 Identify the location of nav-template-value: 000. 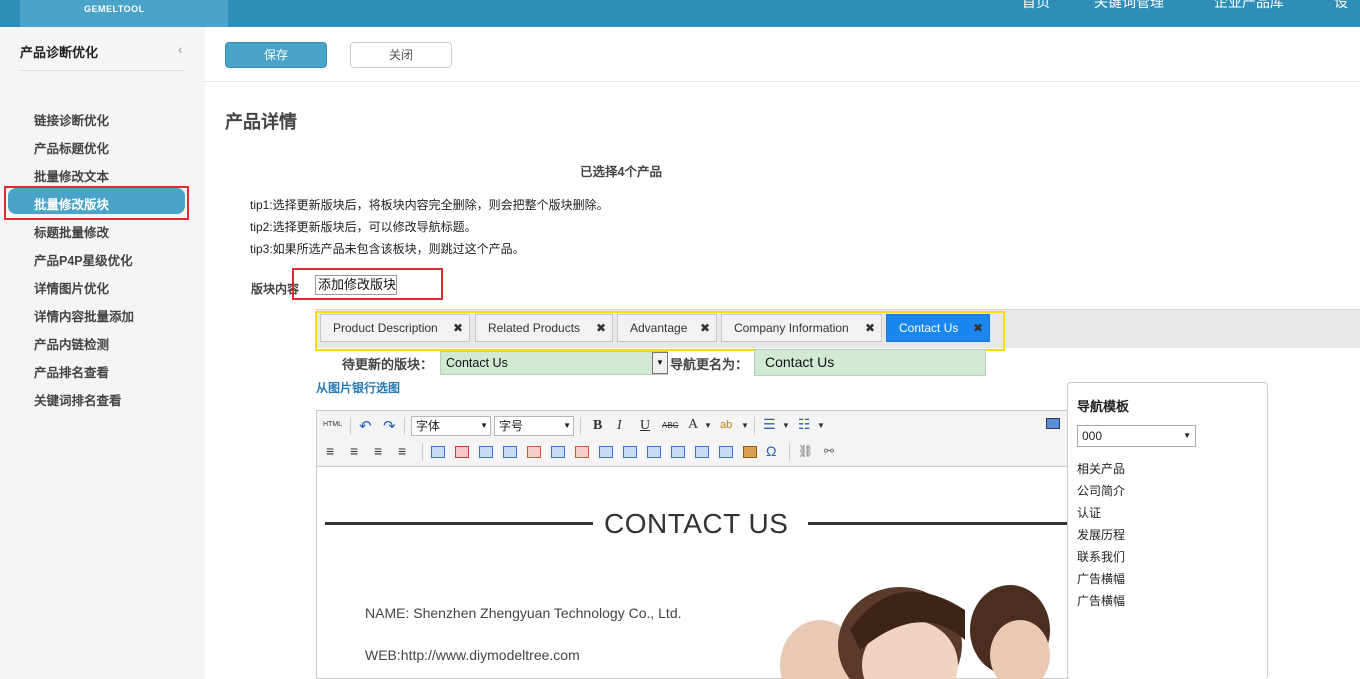
(1092, 436).